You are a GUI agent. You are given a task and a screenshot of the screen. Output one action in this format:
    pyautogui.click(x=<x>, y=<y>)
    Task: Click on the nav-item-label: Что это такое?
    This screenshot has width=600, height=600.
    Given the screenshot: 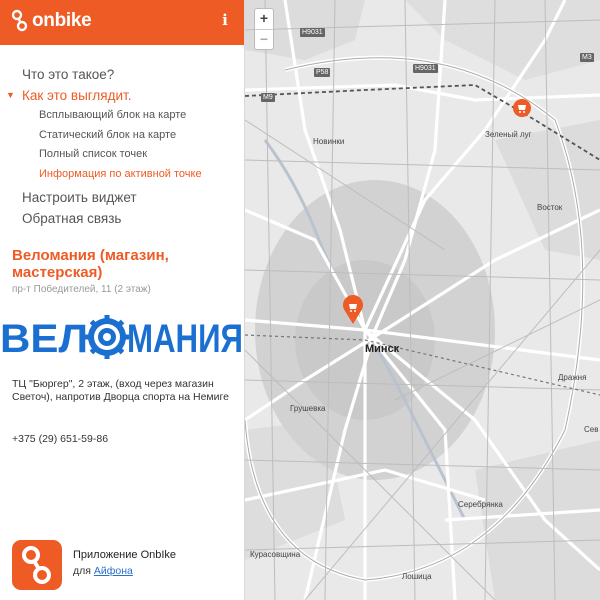 What is the action you would take?
    pyautogui.click(x=68, y=74)
    